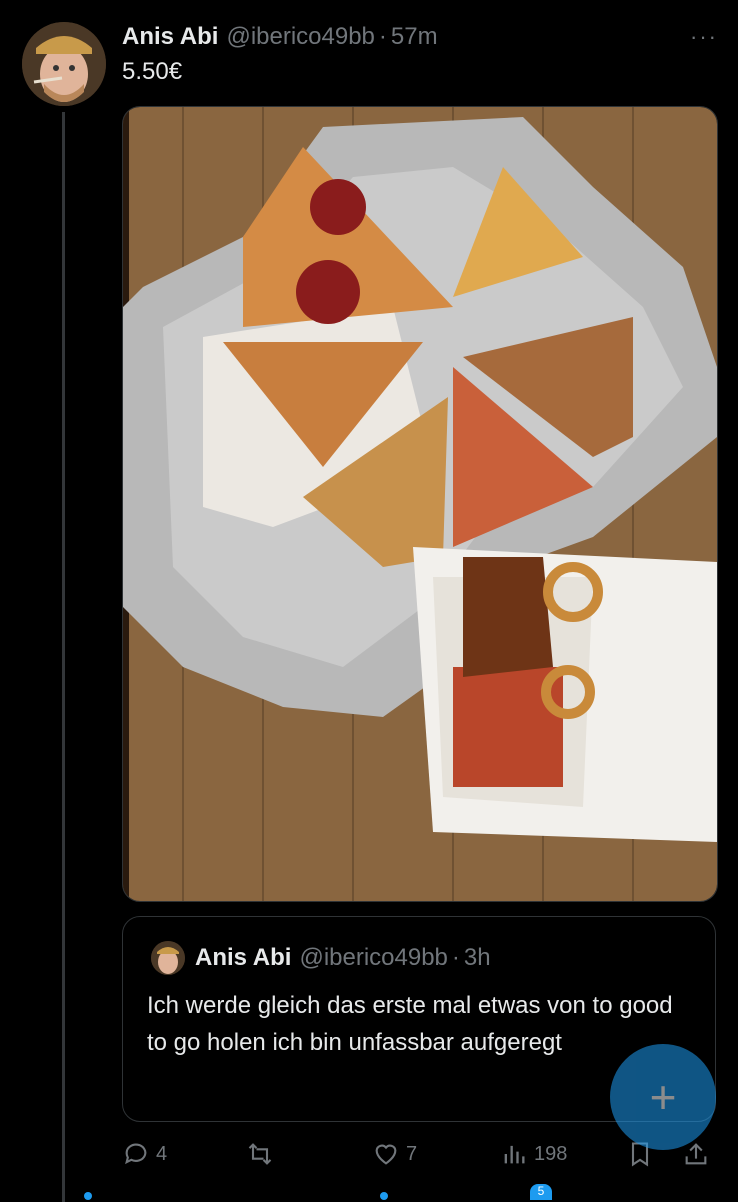 Image resolution: width=738 pixels, height=1202 pixels. I want to click on tweet-header: Anis Abi @iberico49bb · 57m ···, so click(420, 37).